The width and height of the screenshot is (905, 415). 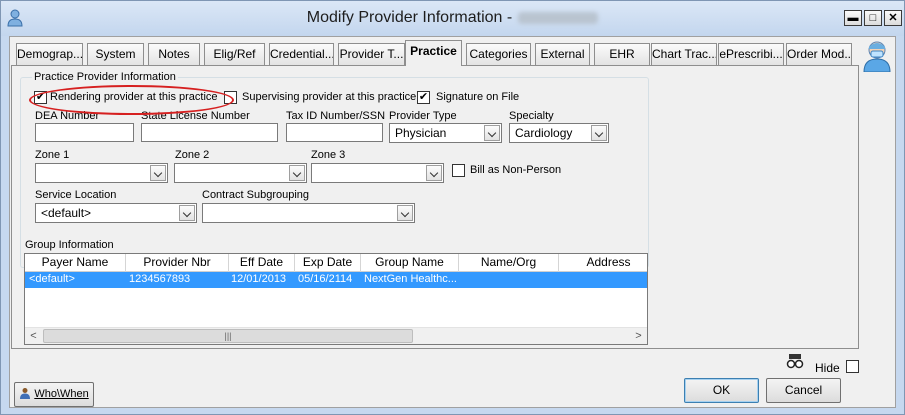 What do you see at coordinates (329, 97) in the screenshot?
I see `supervising-provider-label: Supervising provider at this practice` at bounding box center [329, 97].